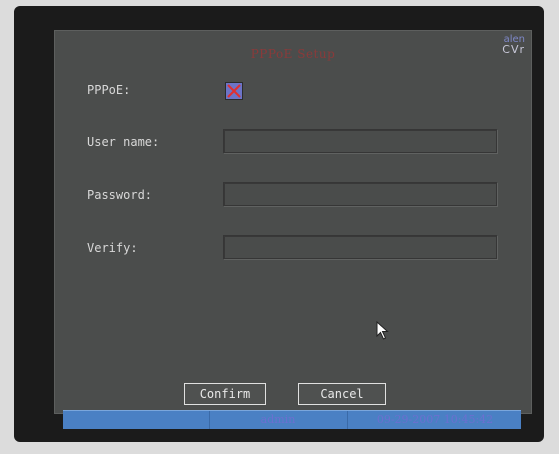  What do you see at coordinates (513, 49) in the screenshot?
I see `logo-line-2: CVr` at bounding box center [513, 49].